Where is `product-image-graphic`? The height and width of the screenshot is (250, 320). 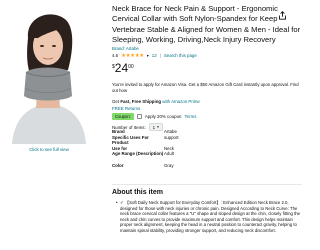
product-image-graphic is located at coordinates (49, 79).